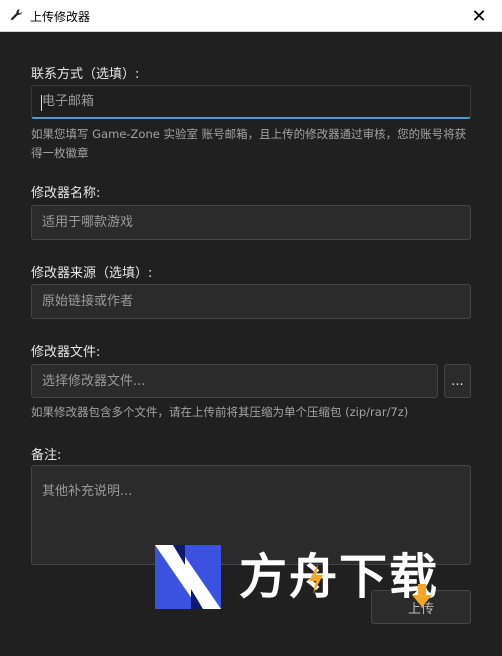 The height and width of the screenshot is (656, 502). I want to click on contact-label: 联系方式（选填）:, so click(85, 74).